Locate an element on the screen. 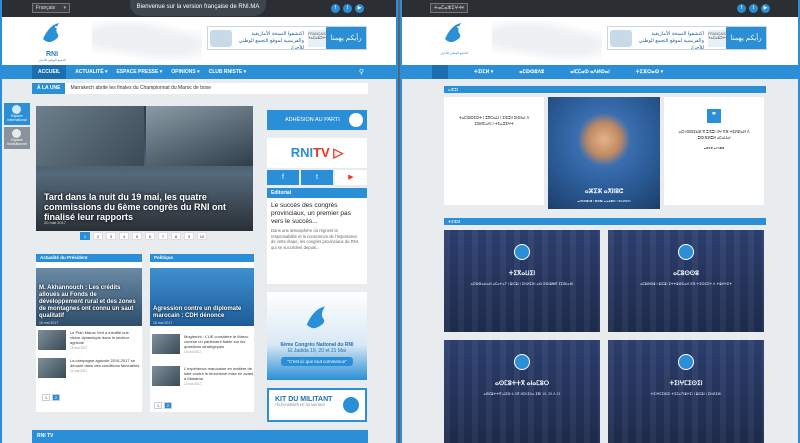 The width and height of the screenshot is (800, 443). politique-header: Politique is located at coordinates (202, 258).